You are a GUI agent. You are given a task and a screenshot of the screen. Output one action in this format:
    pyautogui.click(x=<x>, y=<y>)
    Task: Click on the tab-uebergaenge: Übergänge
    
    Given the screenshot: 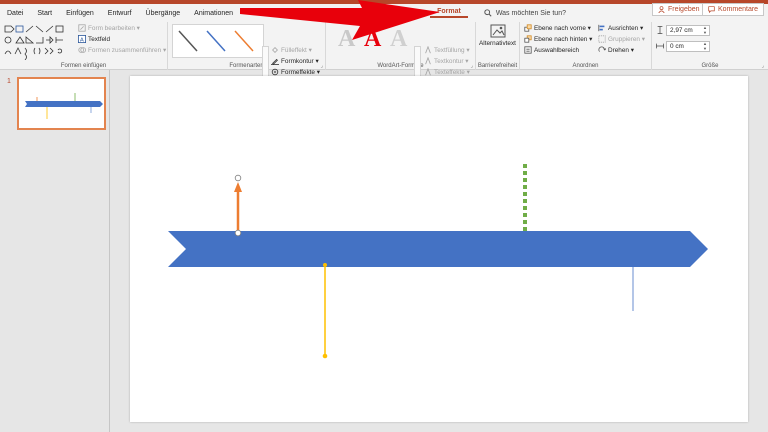 What is the action you would take?
    pyautogui.click(x=163, y=13)
    